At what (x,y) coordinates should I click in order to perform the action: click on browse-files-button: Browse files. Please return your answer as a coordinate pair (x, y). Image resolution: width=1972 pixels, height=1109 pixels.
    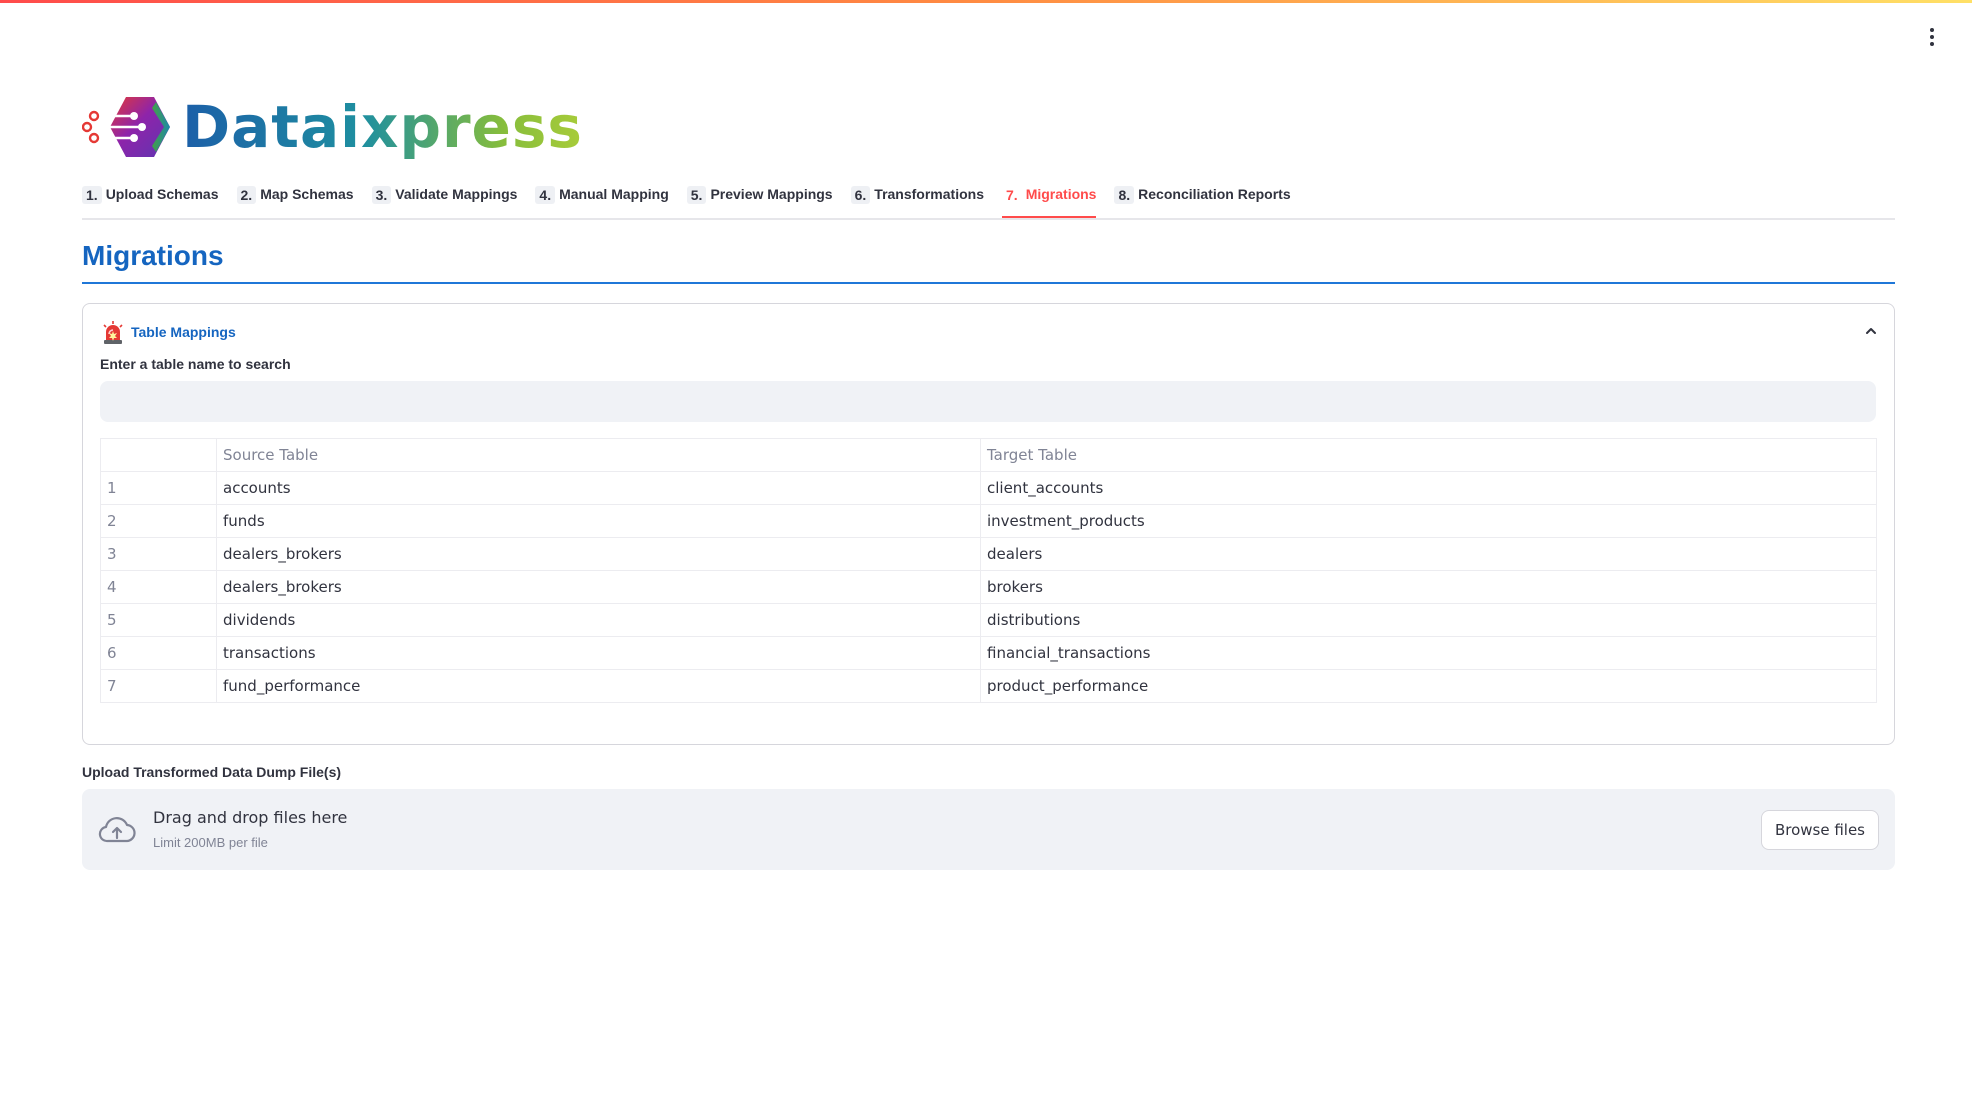
    Looking at the image, I should click on (1819, 830).